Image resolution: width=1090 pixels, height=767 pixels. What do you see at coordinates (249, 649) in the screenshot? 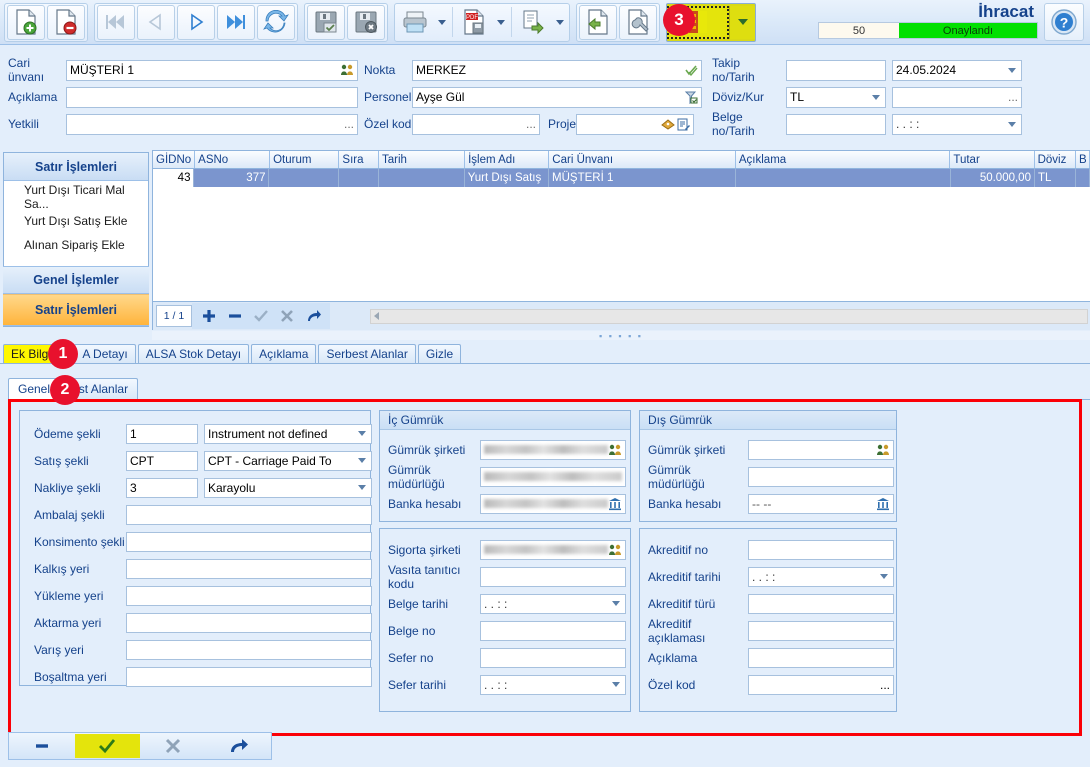
I see `varis-yeri-input` at bounding box center [249, 649].